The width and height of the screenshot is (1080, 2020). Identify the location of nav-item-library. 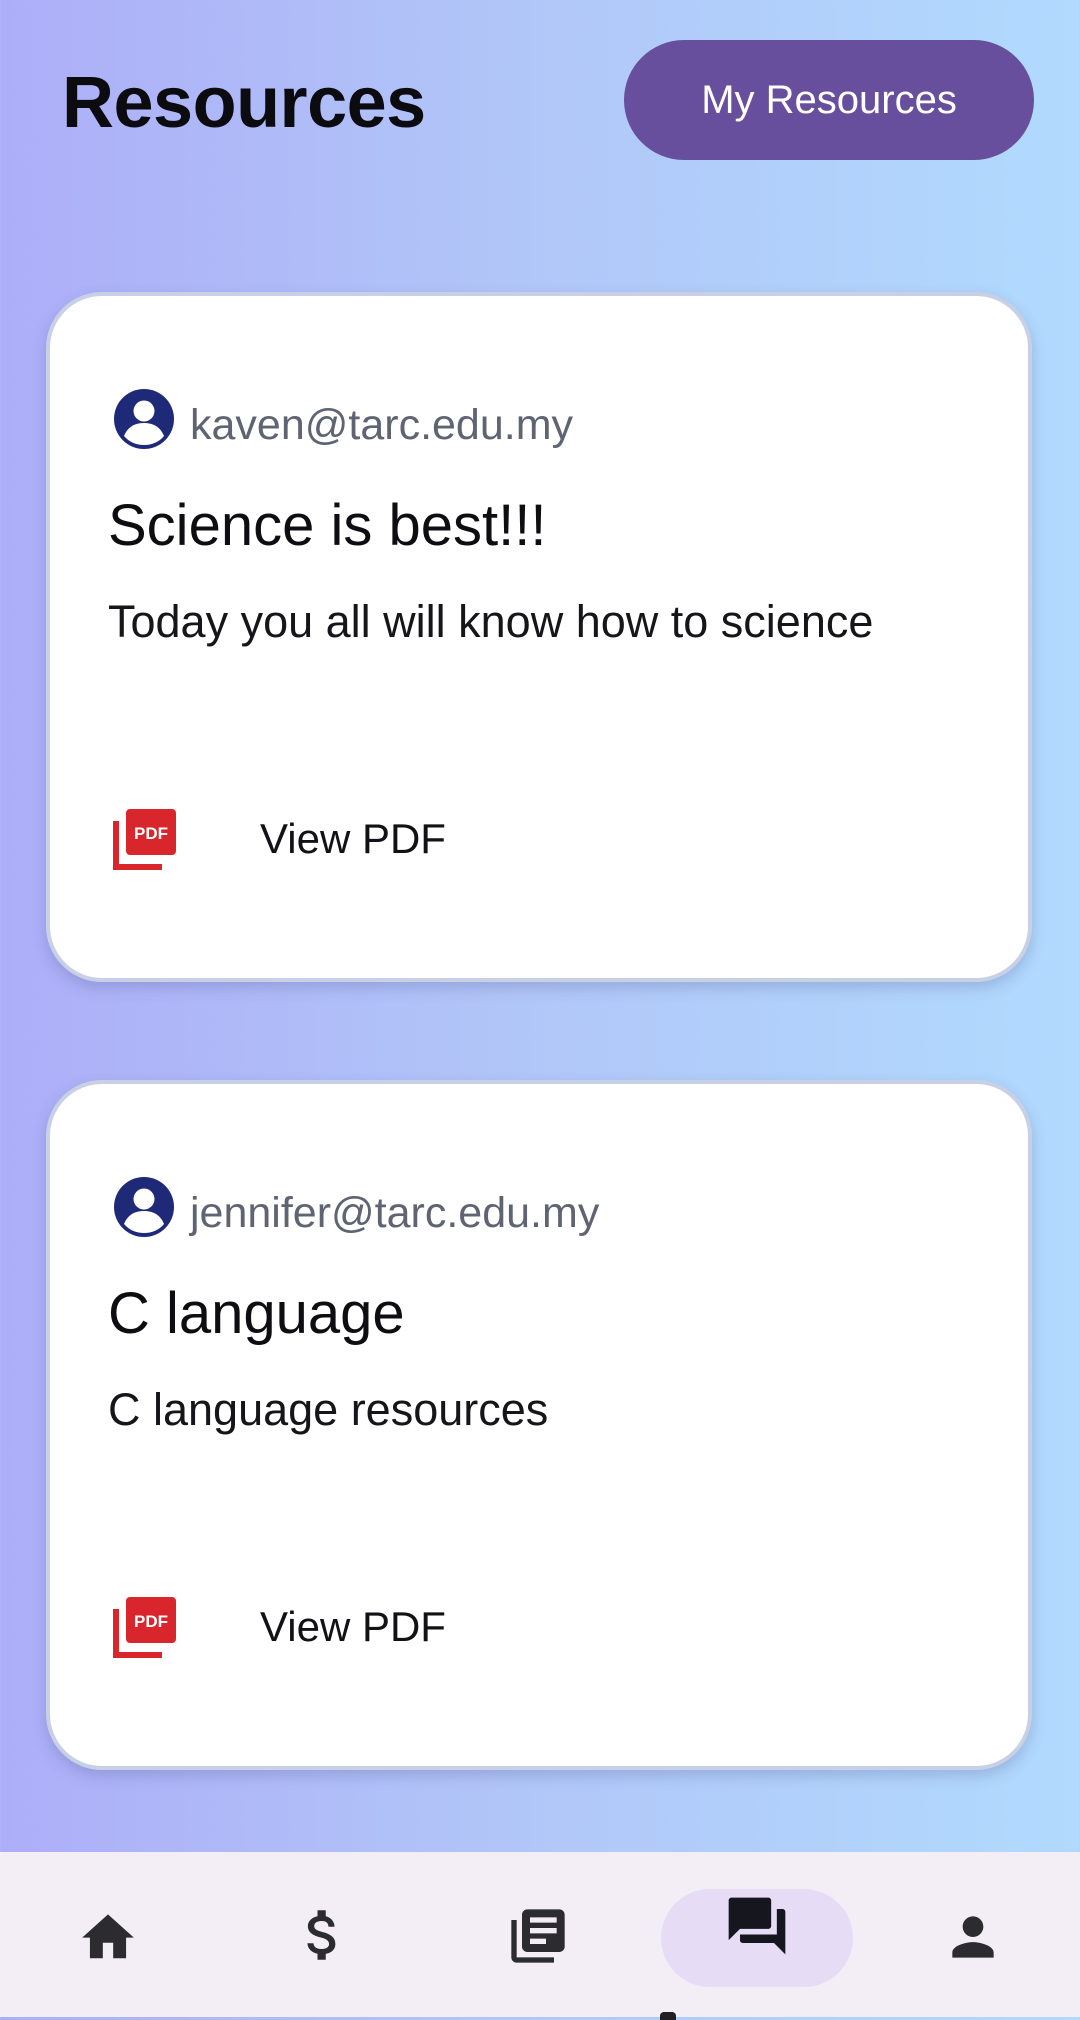
(540, 1934).